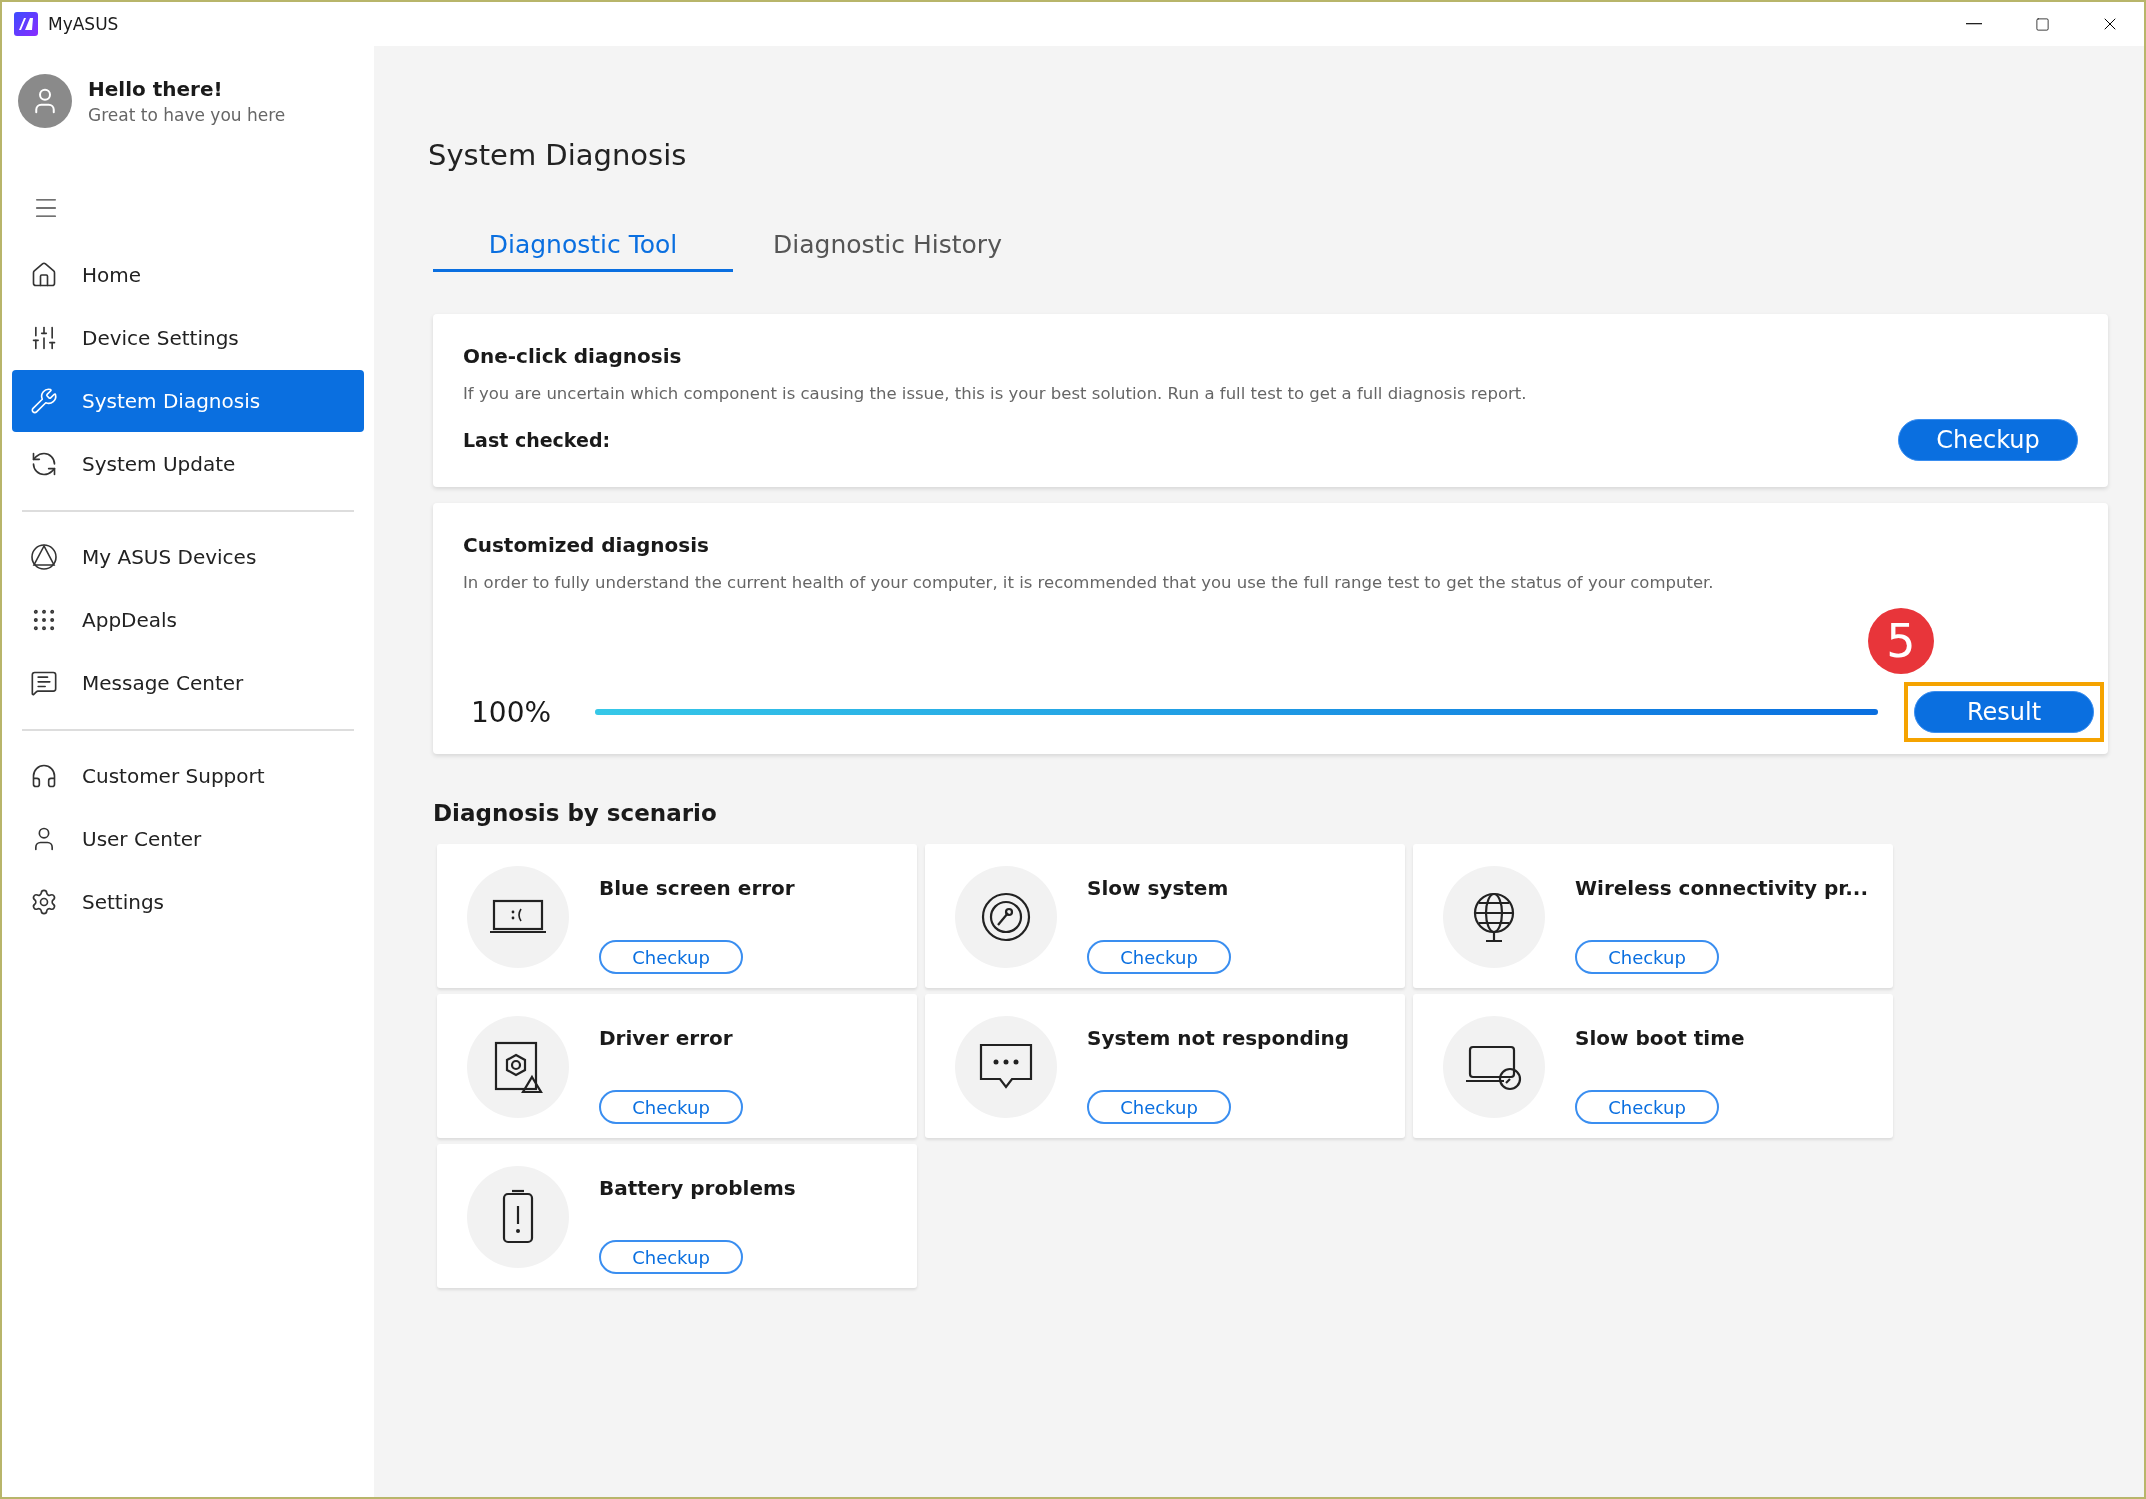 The height and width of the screenshot is (1499, 2146). Describe the element at coordinates (575, 813) in the screenshot. I see `section-heading: Diagnosis by scenario` at that location.